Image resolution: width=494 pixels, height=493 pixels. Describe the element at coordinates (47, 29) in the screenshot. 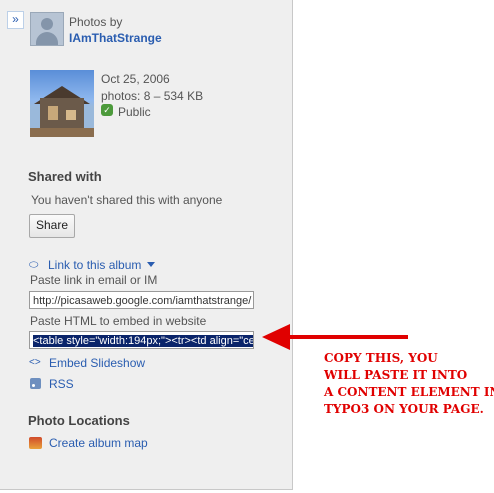

I see `avatar` at that location.